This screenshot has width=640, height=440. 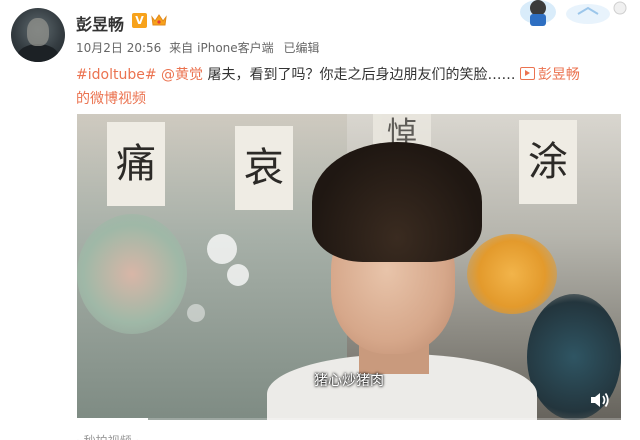 I want to click on video-progress-fill, so click(x=112, y=419).